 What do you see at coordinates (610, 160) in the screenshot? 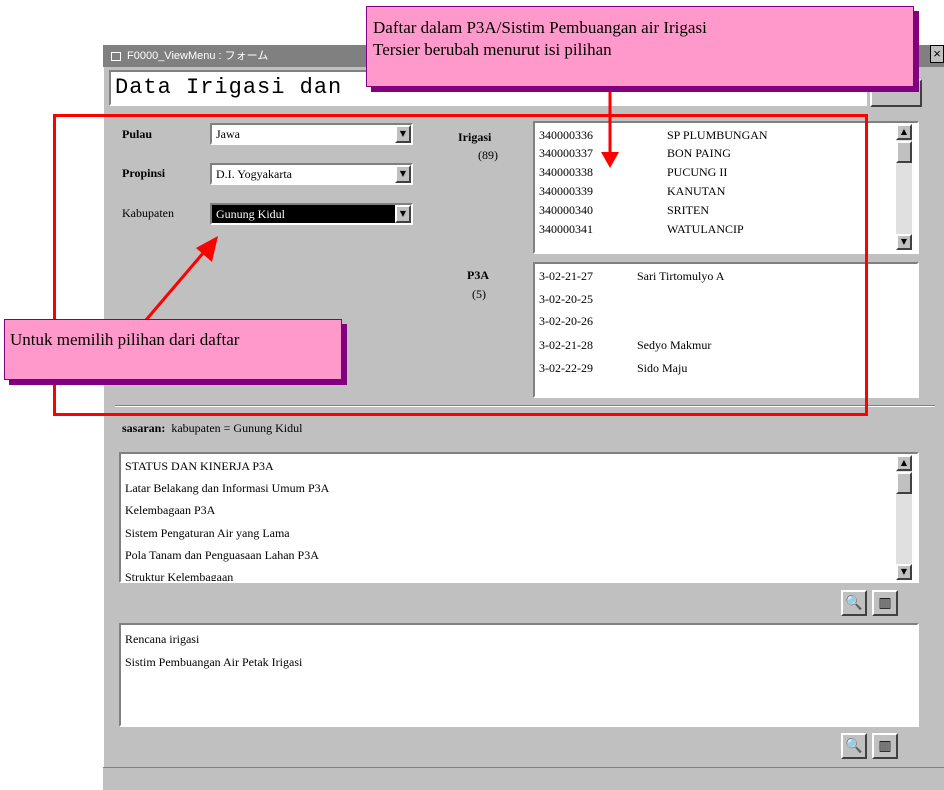
I see `top-arrow-head` at bounding box center [610, 160].